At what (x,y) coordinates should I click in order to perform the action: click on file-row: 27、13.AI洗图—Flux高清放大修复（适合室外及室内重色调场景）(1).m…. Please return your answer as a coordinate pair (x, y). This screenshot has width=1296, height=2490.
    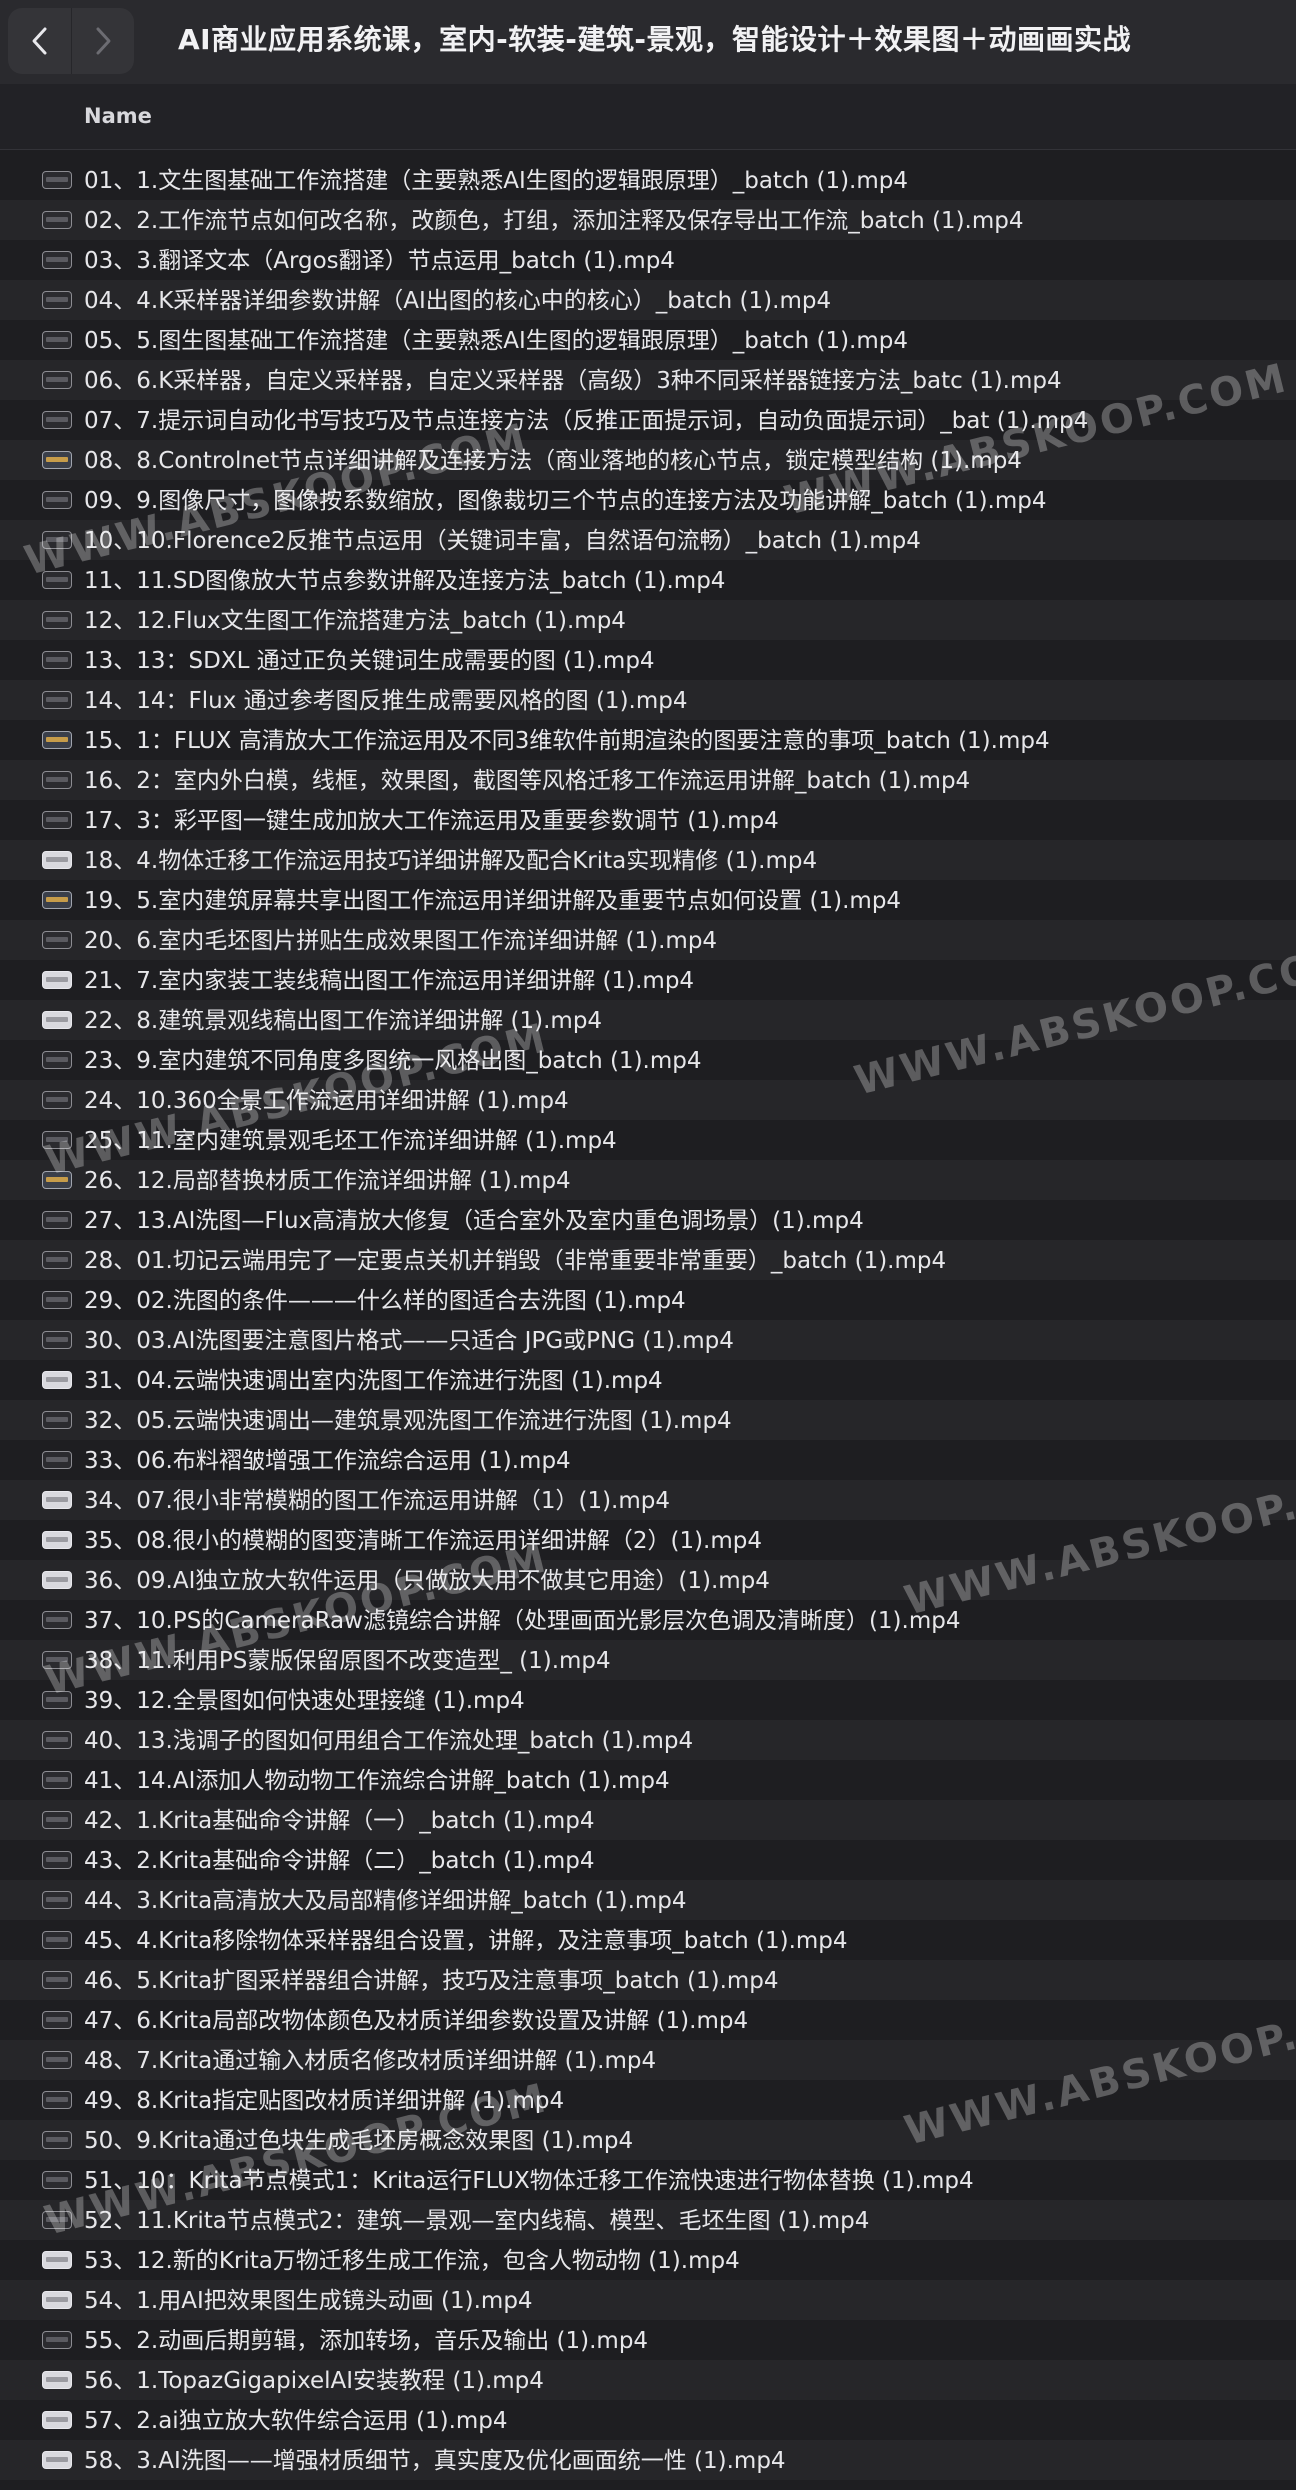
    Looking at the image, I should click on (648, 1220).